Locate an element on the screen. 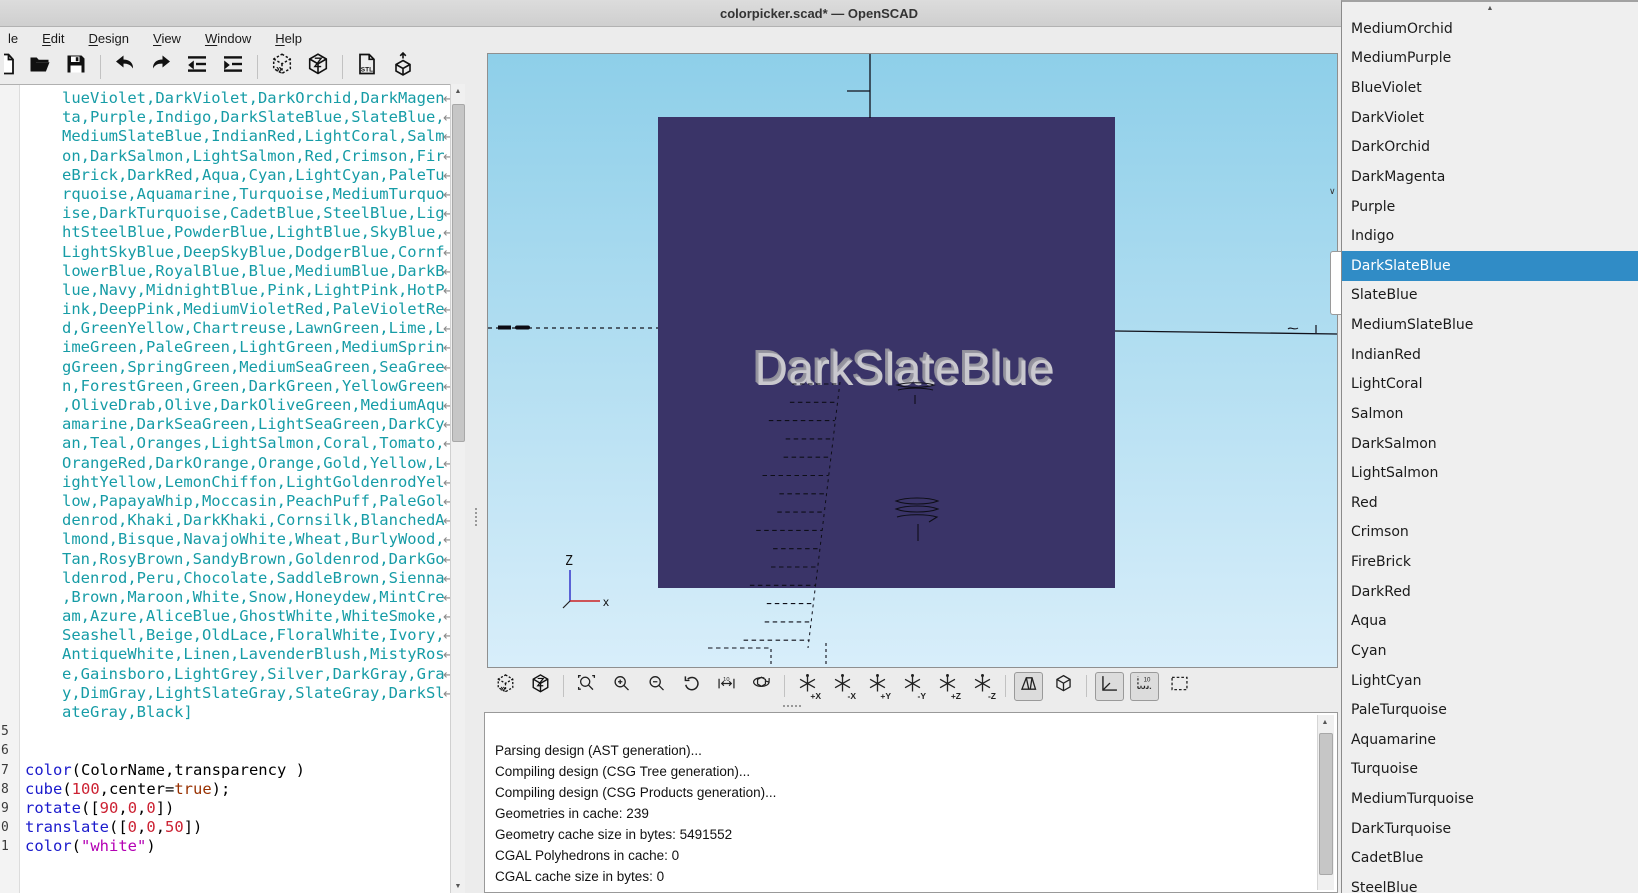 This screenshot has height=893, width=1638. dropdown-item: DarkRed is located at coordinates (1490, 592).